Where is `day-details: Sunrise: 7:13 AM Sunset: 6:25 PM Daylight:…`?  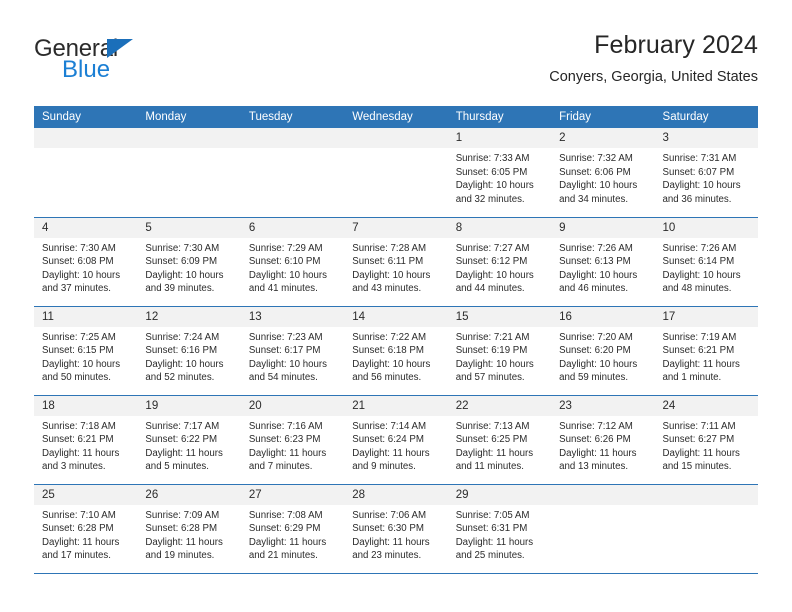 day-details: Sunrise: 7:13 AM Sunset: 6:25 PM Daylight:… is located at coordinates (499, 445).